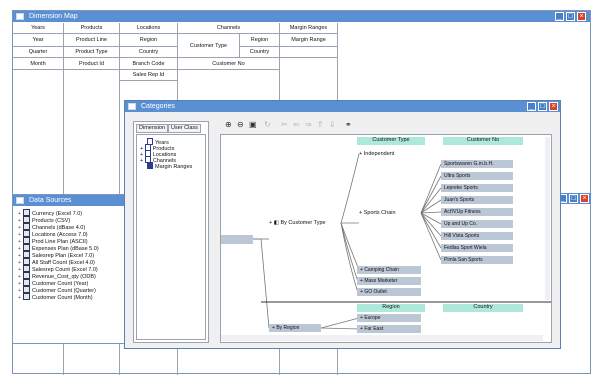 The height and width of the screenshot is (375, 601). I want to click on level-header-country: Country, so click(483, 308).